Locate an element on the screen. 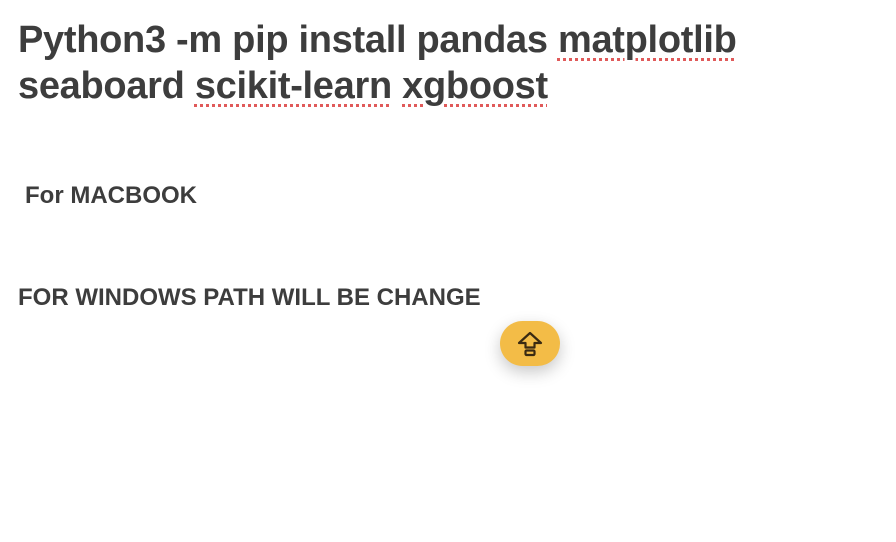 Image resolution: width=896 pixels, height=542 pixels. shift-arrow-up-icon is located at coordinates (530, 343).